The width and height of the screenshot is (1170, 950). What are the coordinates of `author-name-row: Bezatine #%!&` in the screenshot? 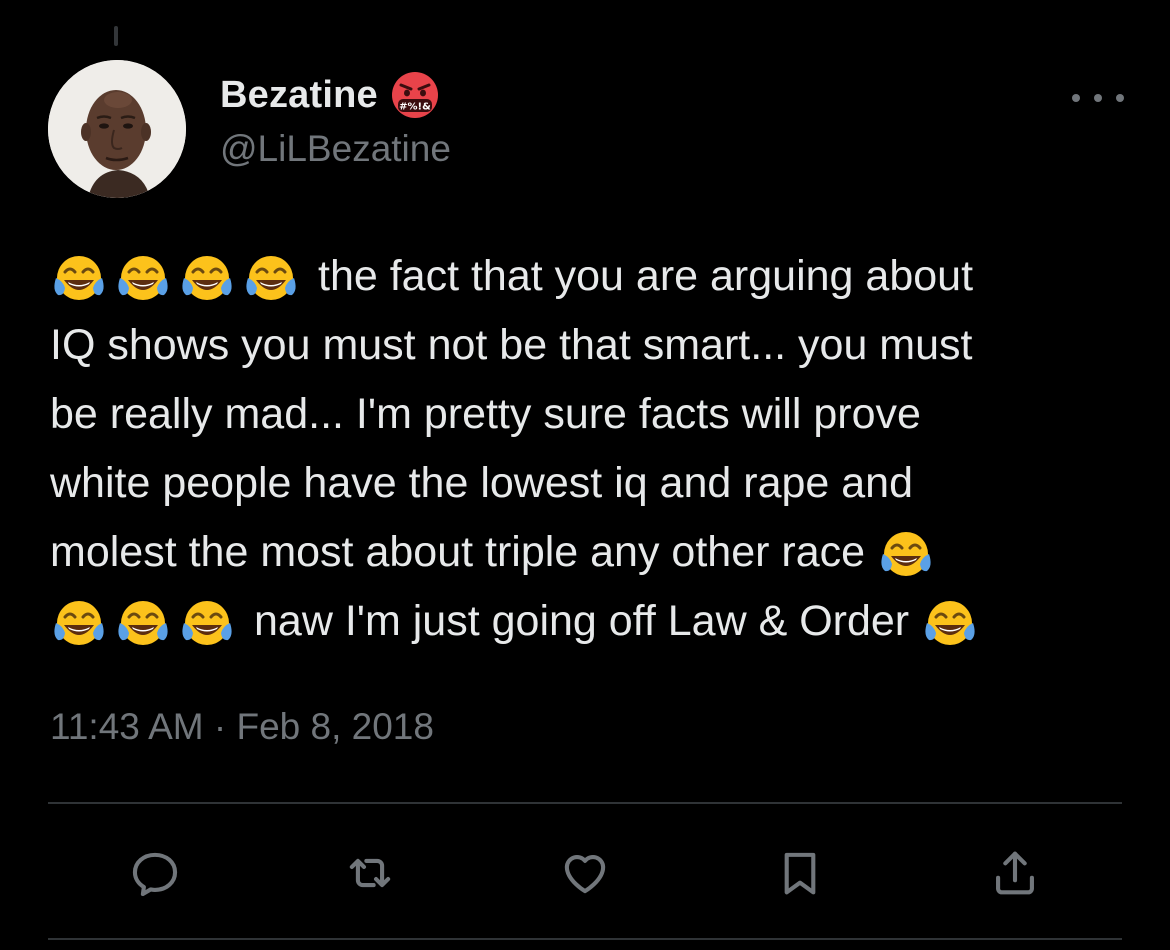 It's located at (330, 95).